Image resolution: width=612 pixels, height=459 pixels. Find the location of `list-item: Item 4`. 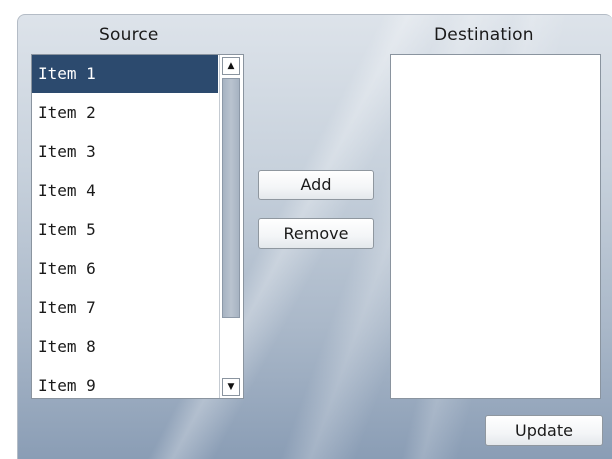

list-item: Item 4 is located at coordinates (125, 191).